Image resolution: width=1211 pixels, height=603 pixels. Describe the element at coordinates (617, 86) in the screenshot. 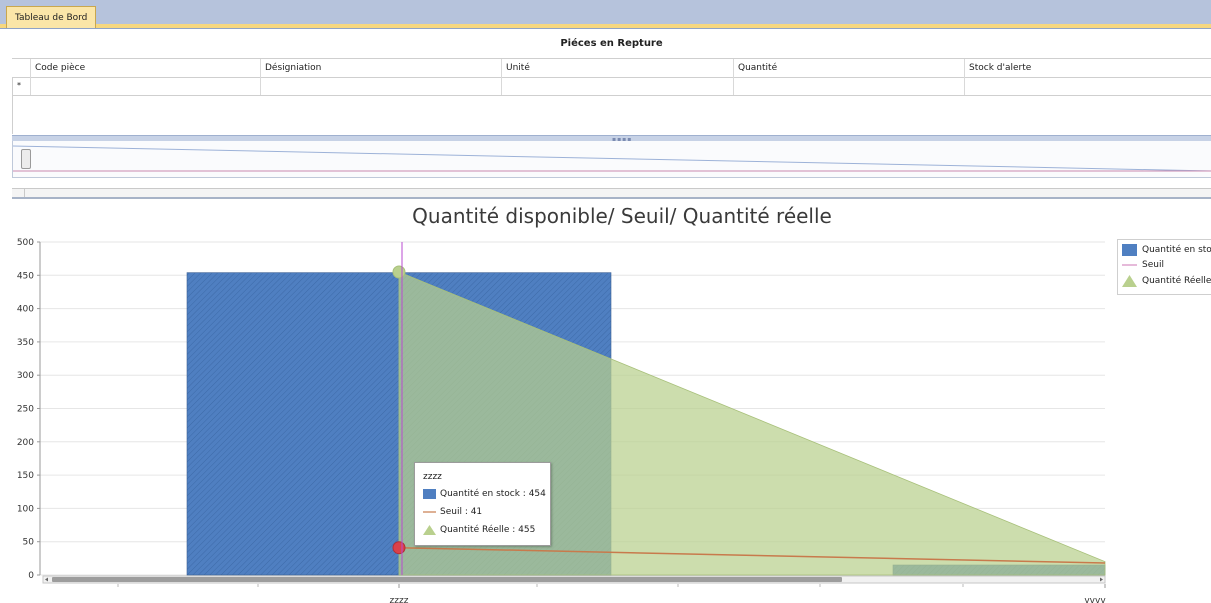

I see `cell-unite` at that location.